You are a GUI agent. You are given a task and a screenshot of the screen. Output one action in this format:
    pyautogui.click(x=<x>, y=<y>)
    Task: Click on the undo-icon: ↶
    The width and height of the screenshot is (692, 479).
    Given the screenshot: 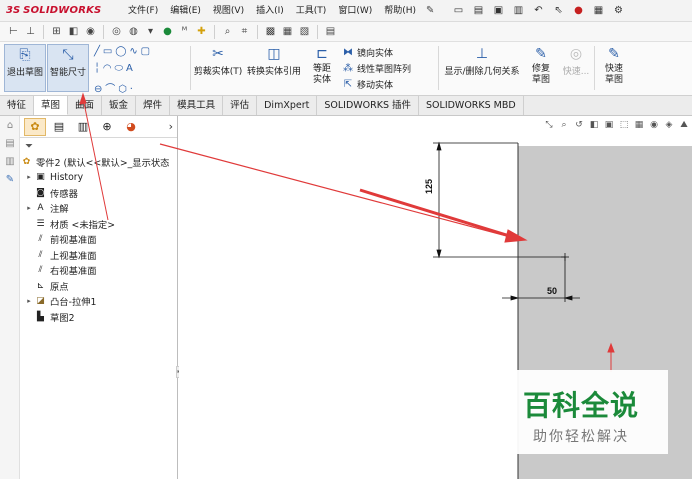 What is the action you would take?
    pyautogui.click(x=538, y=11)
    